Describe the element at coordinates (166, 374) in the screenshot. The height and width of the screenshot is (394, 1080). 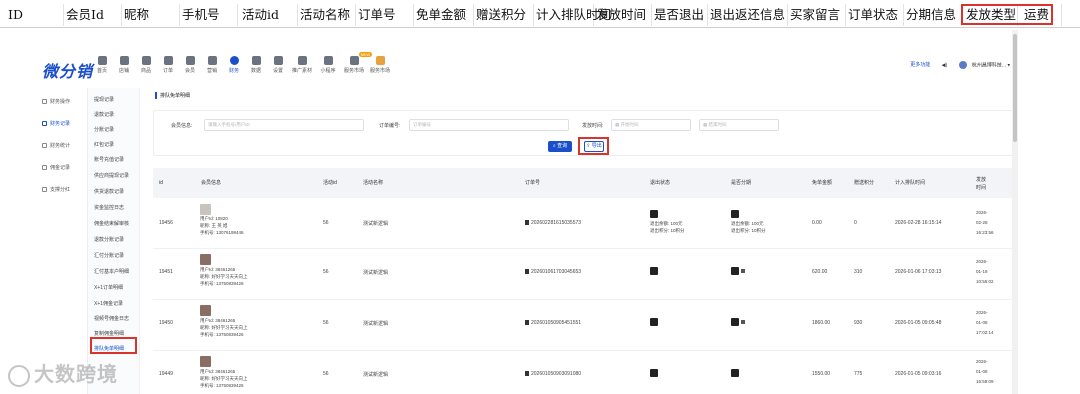
I see `cell-id: 19449` at that location.